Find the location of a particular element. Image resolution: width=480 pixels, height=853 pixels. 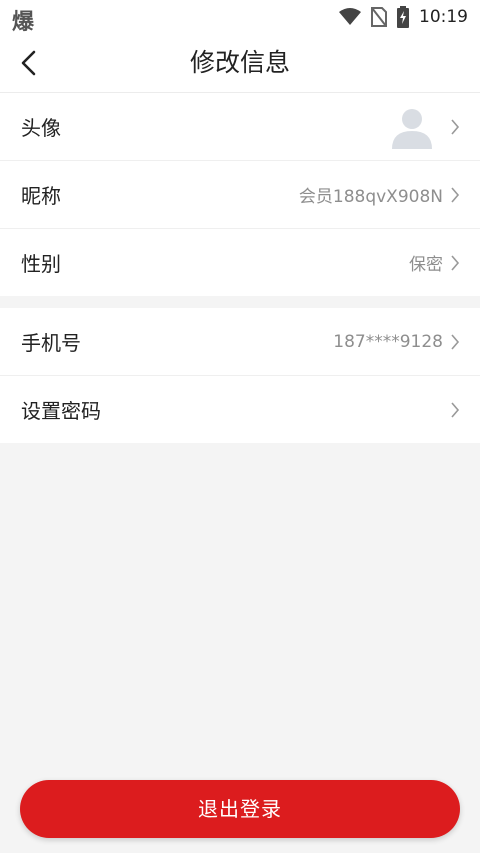

gender-value: 保密 is located at coordinates (426, 265).